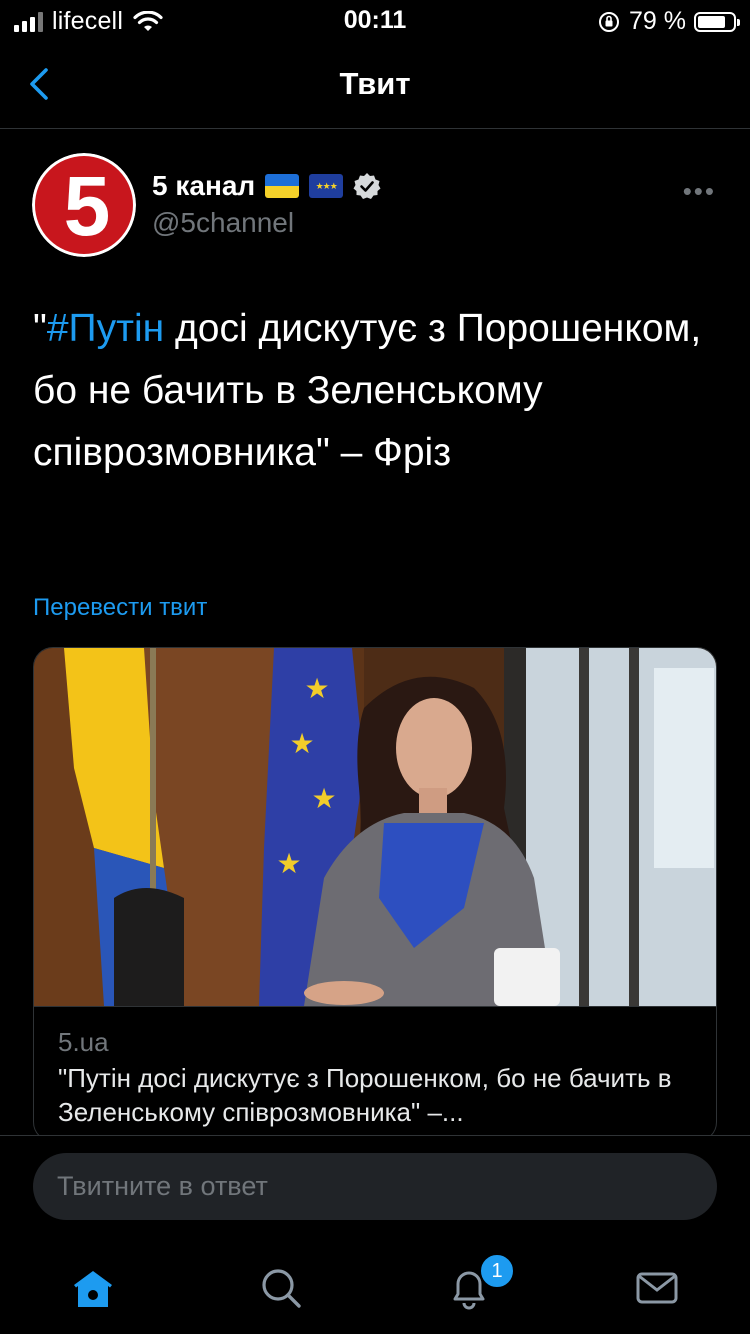  Describe the element at coordinates (609, 21) in the screenshot. I see `rotation-lock-icon` at that location.